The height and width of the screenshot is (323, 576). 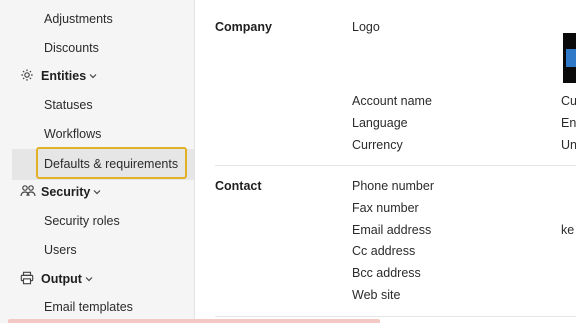 I want to click on field-label-web-site: Web site, so click(x=376, y=295).